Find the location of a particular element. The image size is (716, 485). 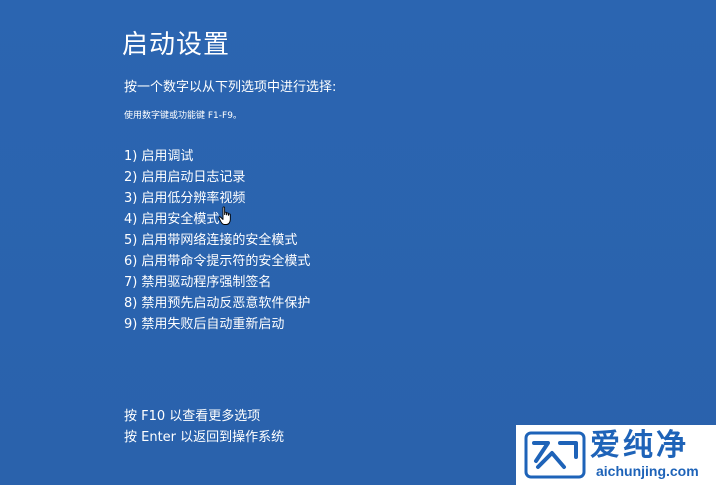

instruction-text: 按一个数字以从下列选项中进行选择: is located at coordinates (230, 87).